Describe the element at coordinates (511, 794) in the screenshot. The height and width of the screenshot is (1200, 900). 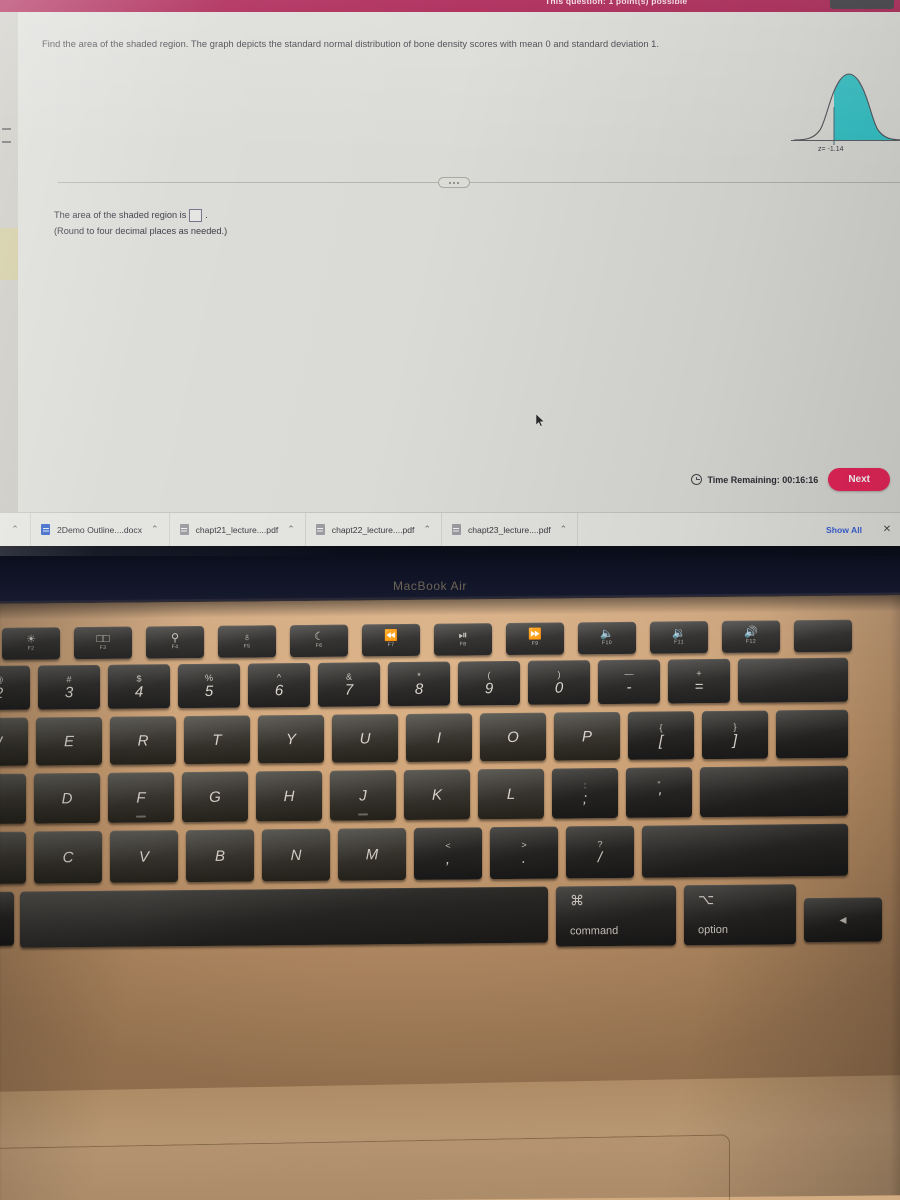
I see `key-l: L` at that location.